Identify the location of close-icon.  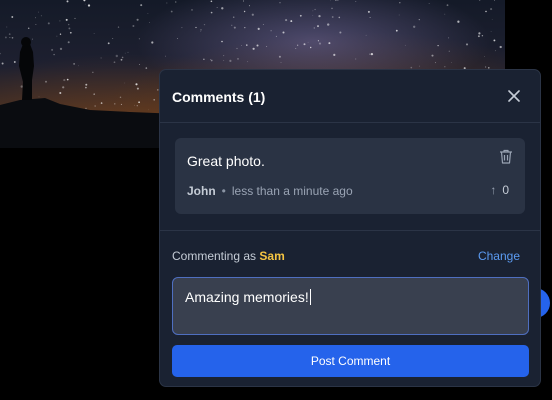
(514, 96).